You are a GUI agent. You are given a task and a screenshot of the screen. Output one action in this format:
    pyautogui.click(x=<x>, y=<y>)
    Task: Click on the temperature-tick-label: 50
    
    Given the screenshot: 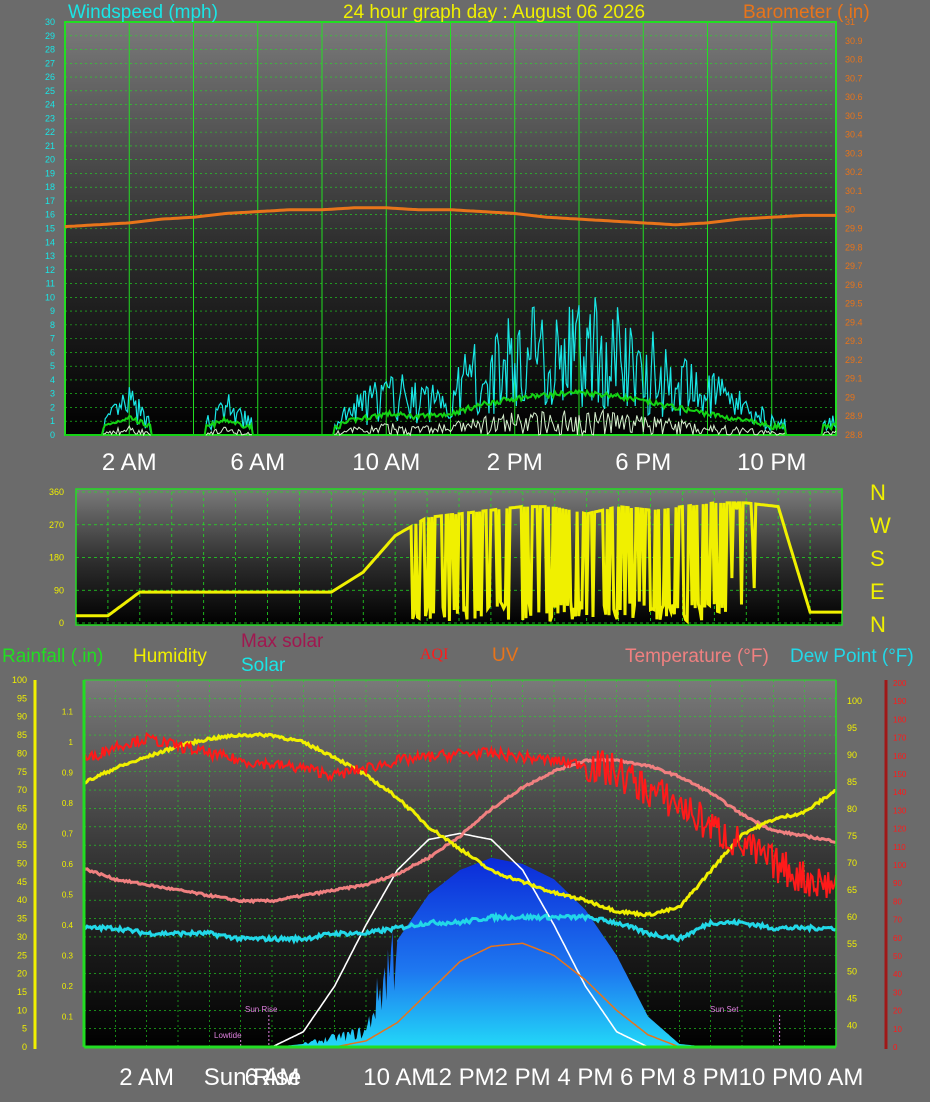 What is the action you would take?
    pyautogui.click(x=852, y=971)
    